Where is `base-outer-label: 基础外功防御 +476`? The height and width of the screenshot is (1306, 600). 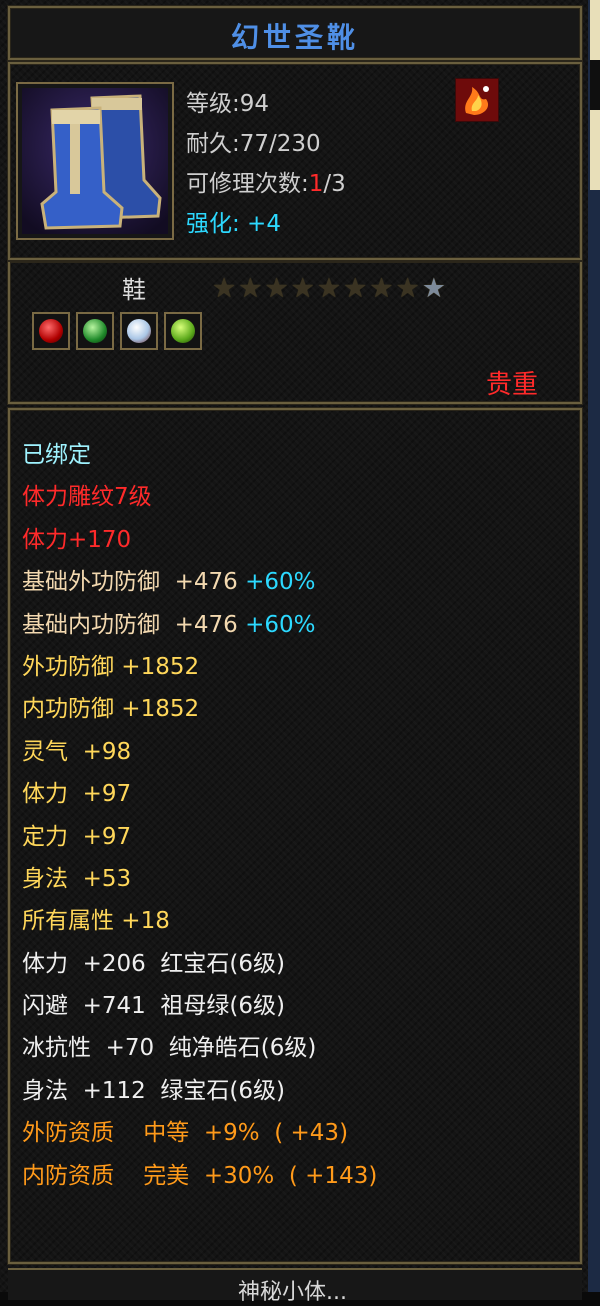 base-outer-label: 基础外功防御 +476 is located at coordinates (134, 582).